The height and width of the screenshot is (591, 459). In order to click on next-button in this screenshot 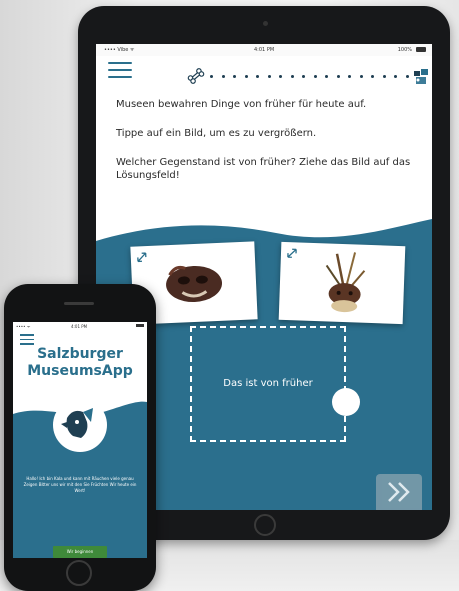, I will do `click(399, 492)`.